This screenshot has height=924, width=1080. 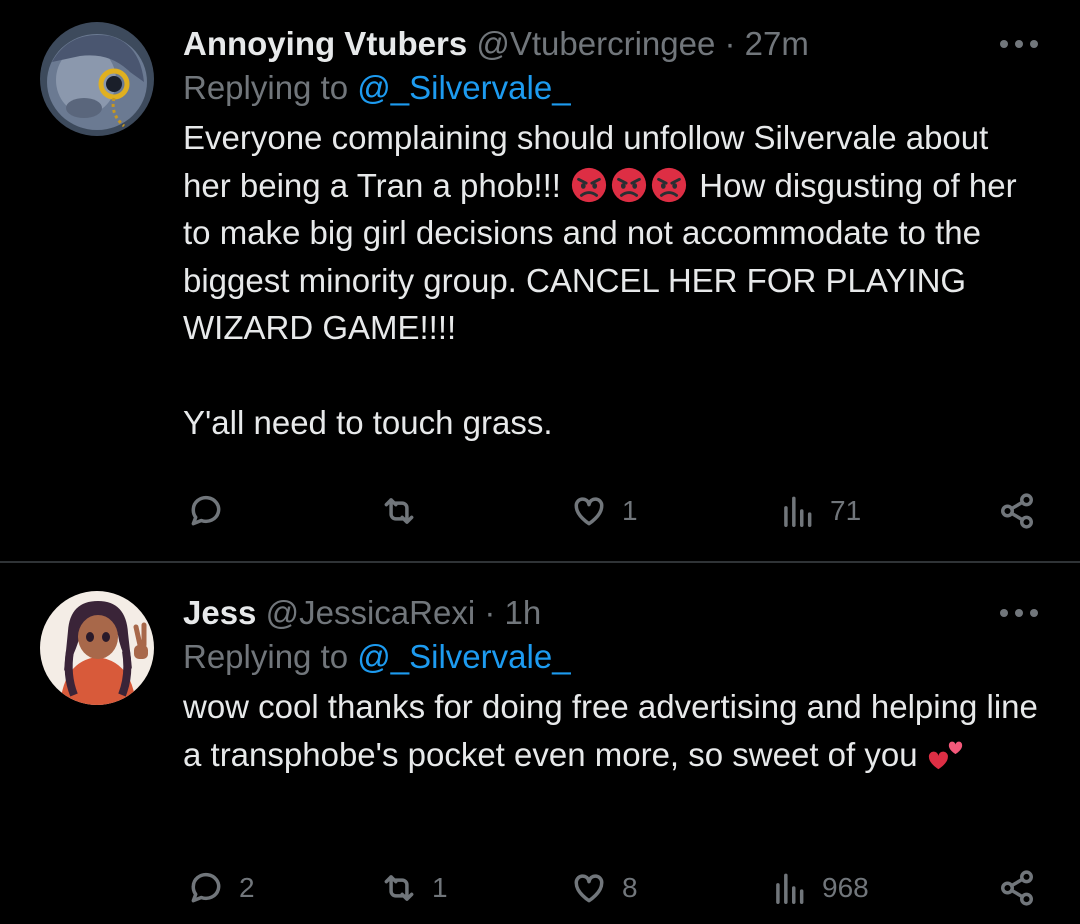 What do you see at coordinates (945, 755) in the screenshot?
I see `two-hearts-emoji` at bounding box center [945, 755].